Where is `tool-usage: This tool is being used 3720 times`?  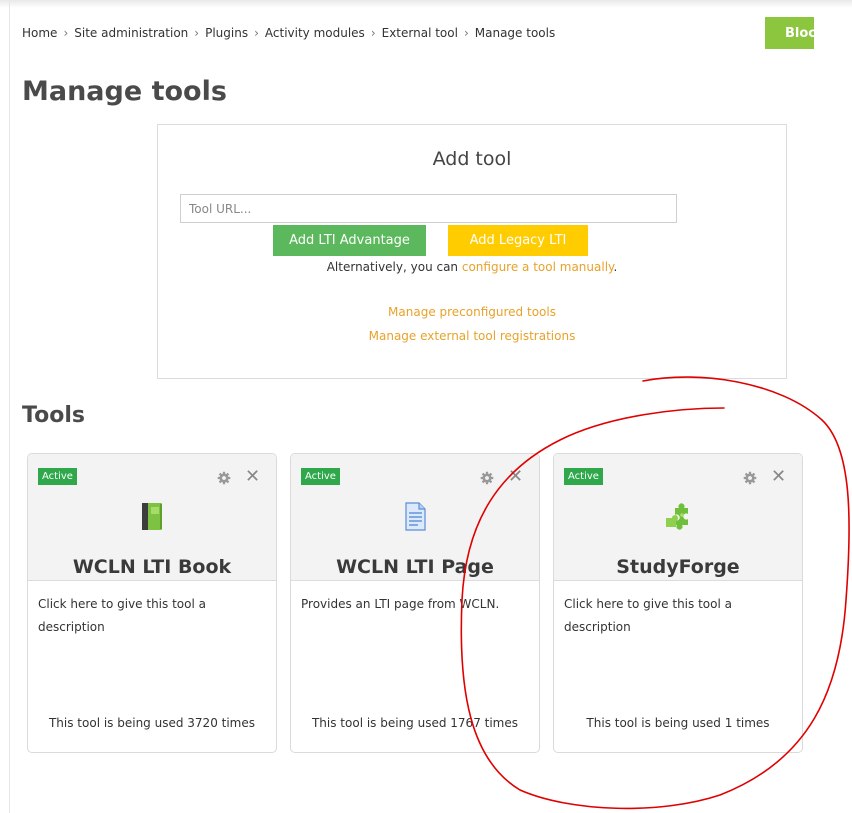 tool-usage: This tool is being used 3720 times is located at coordinates (152, 723).